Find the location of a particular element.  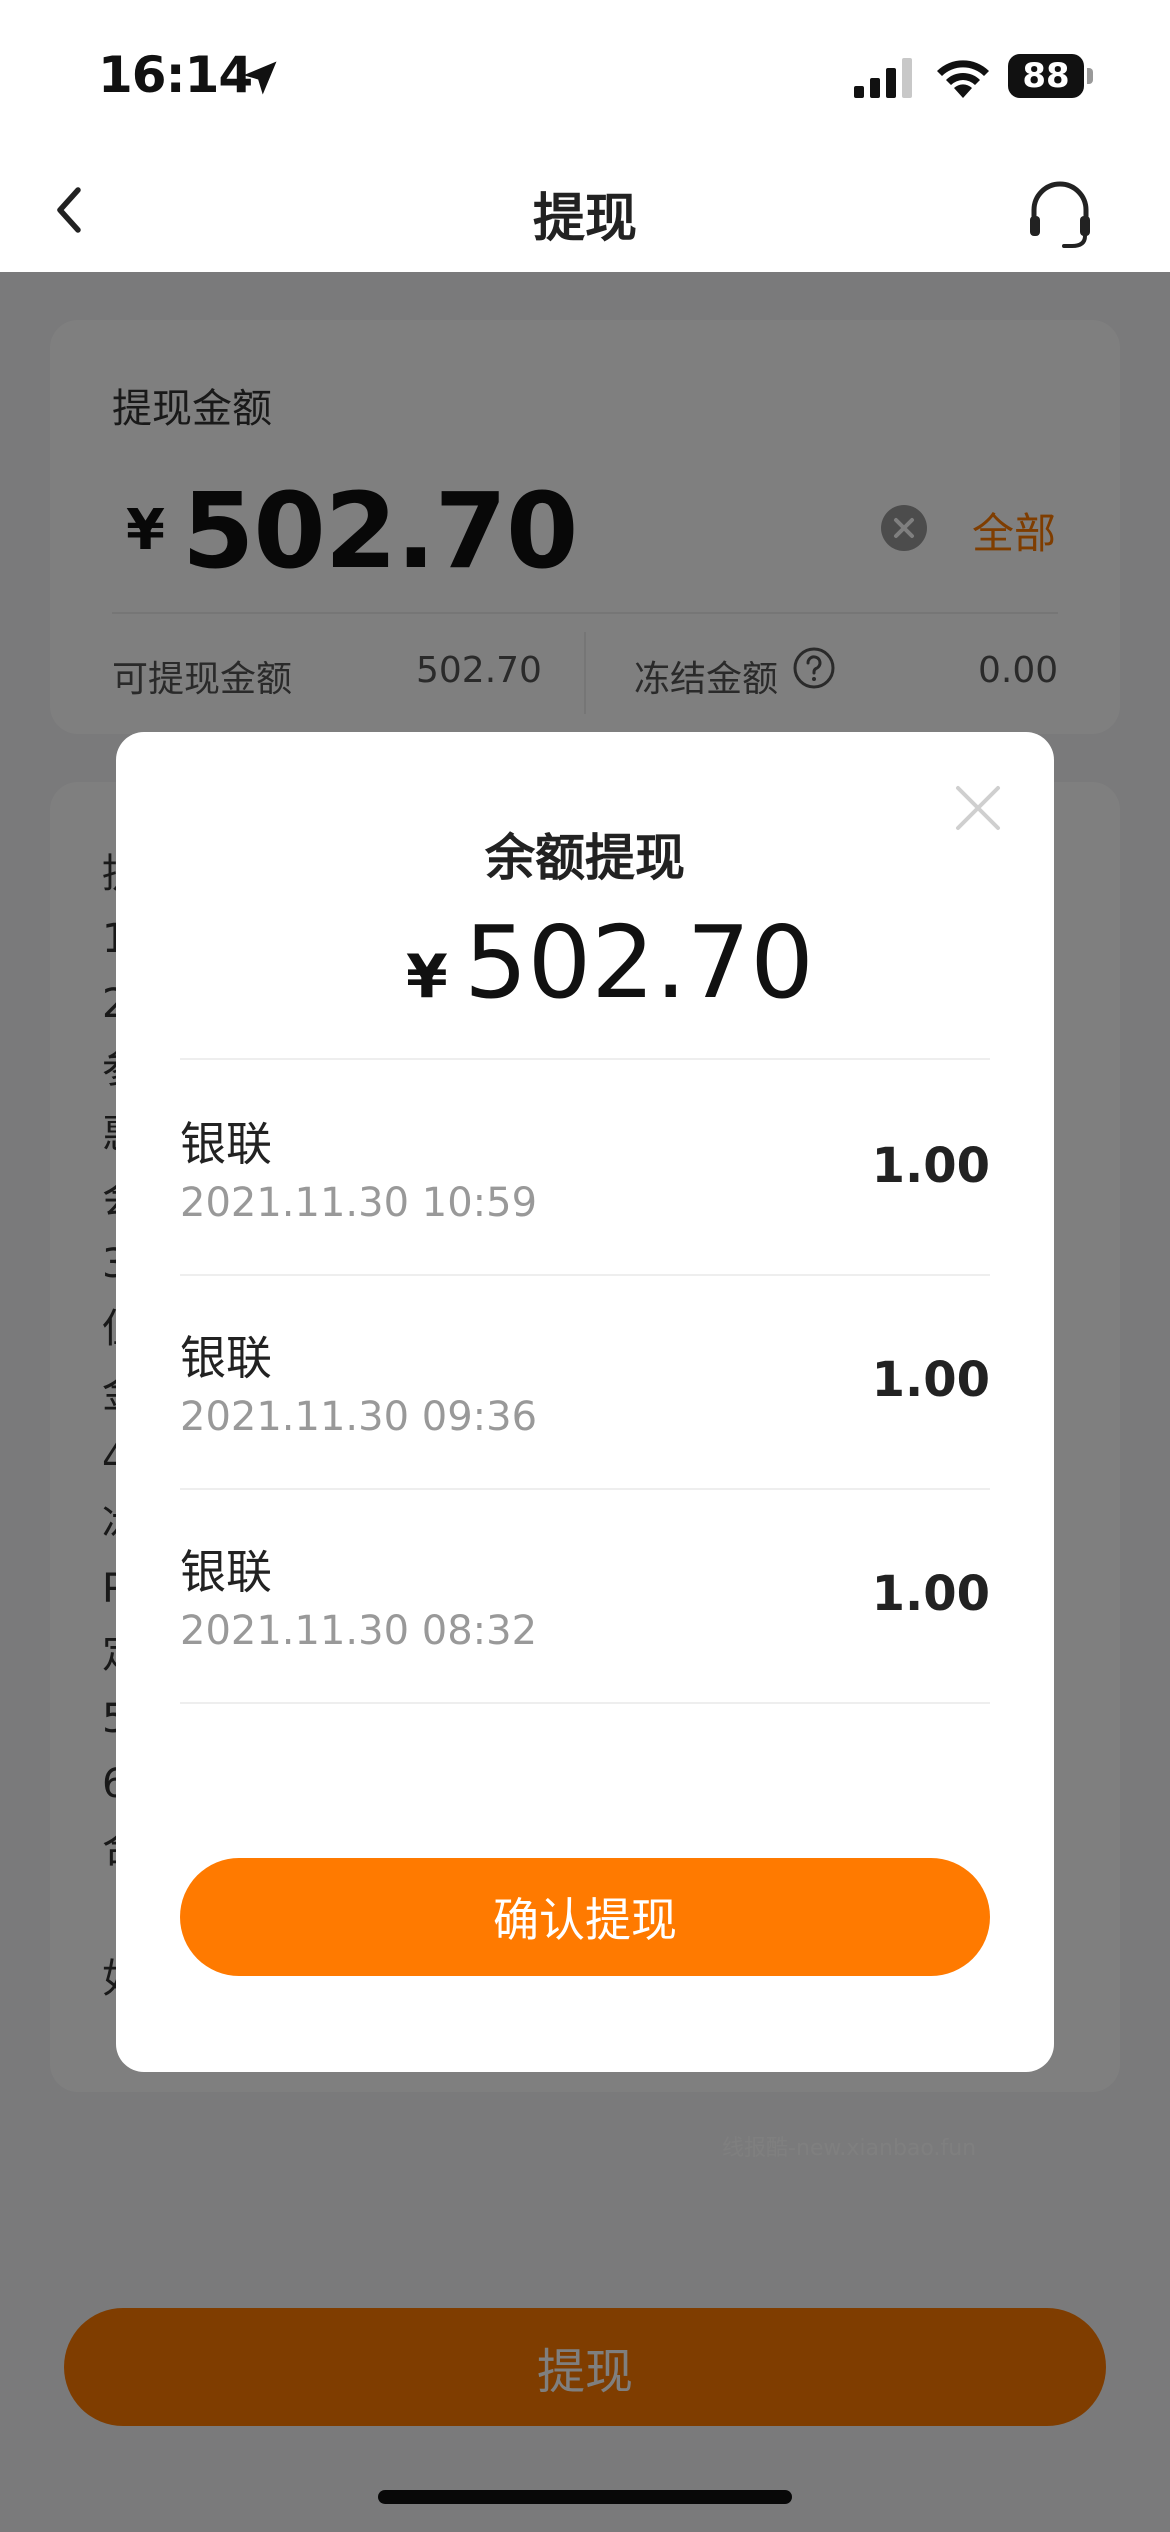

status-time: 16:14 is located at coordinates (175, 75).